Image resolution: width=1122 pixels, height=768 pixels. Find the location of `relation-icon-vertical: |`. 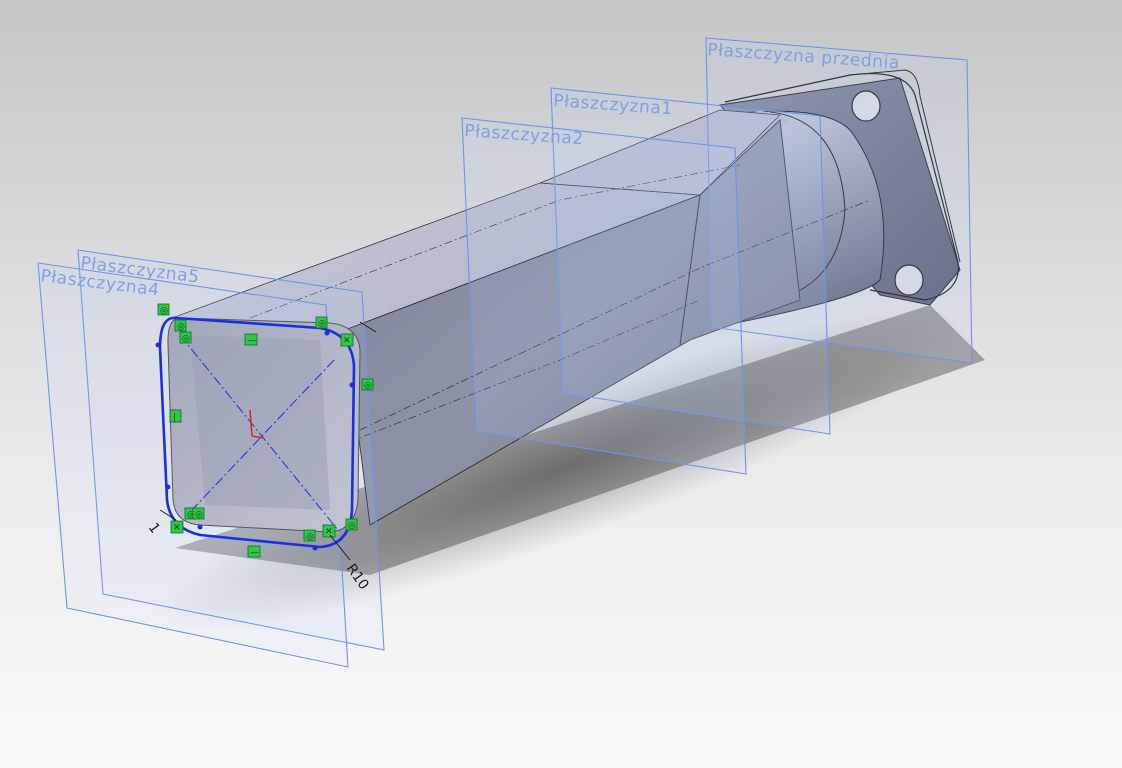

relation-icon-vertical: | is located at coordinates (175, 416).